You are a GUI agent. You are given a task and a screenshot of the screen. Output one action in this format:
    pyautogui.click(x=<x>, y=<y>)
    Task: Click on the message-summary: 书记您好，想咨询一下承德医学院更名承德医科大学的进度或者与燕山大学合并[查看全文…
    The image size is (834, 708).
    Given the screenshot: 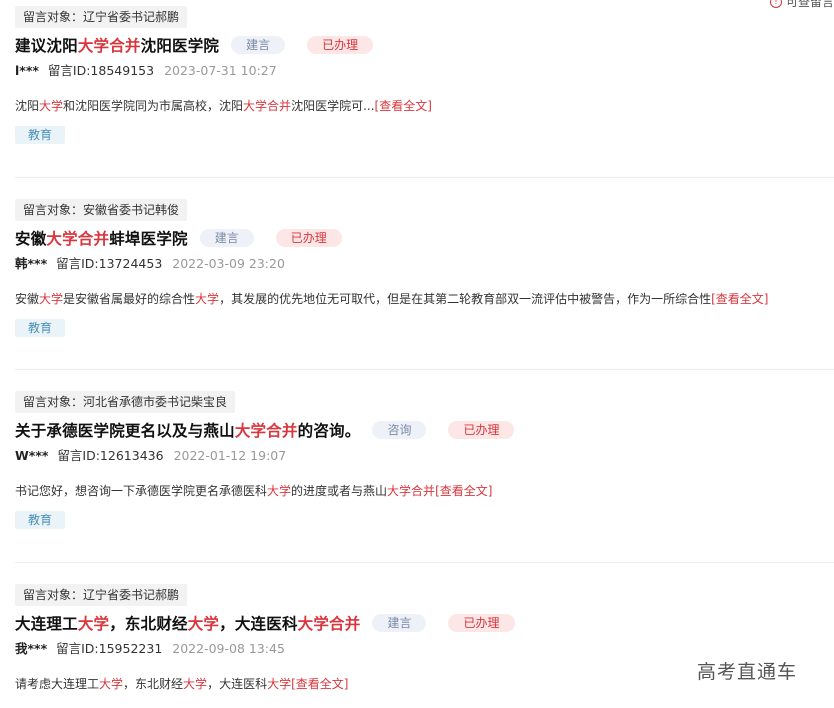 What is the action you would take?
    pyautogui.click(x=254, y=491)
    